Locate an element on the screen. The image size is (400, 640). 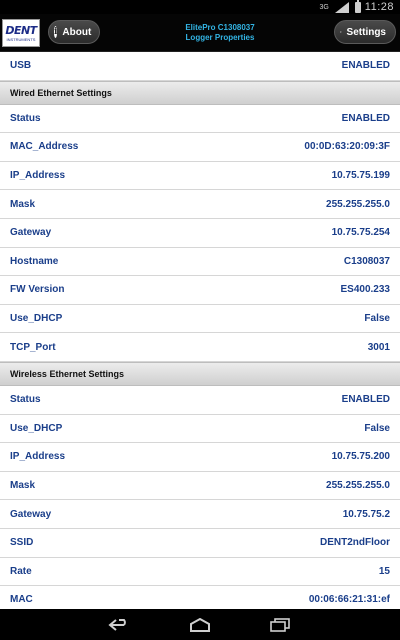
signal-icon is located at coordinates (341, 7).